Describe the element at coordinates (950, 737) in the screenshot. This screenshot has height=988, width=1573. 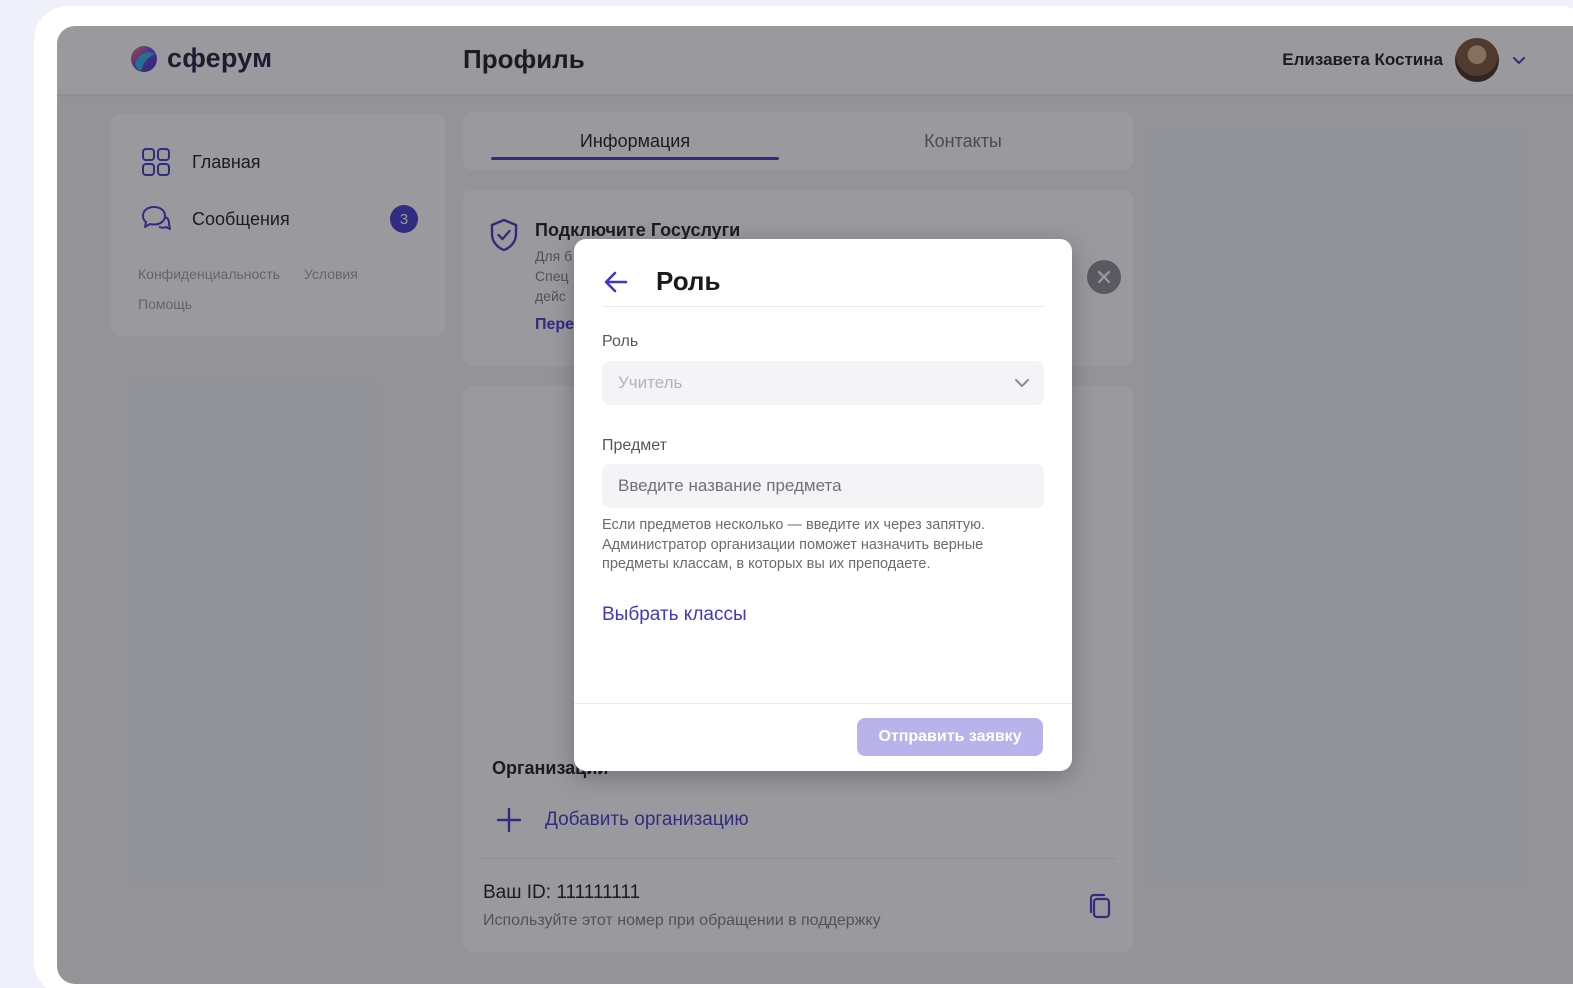
I see `submit-request-button: Отправить заявку` at that location.